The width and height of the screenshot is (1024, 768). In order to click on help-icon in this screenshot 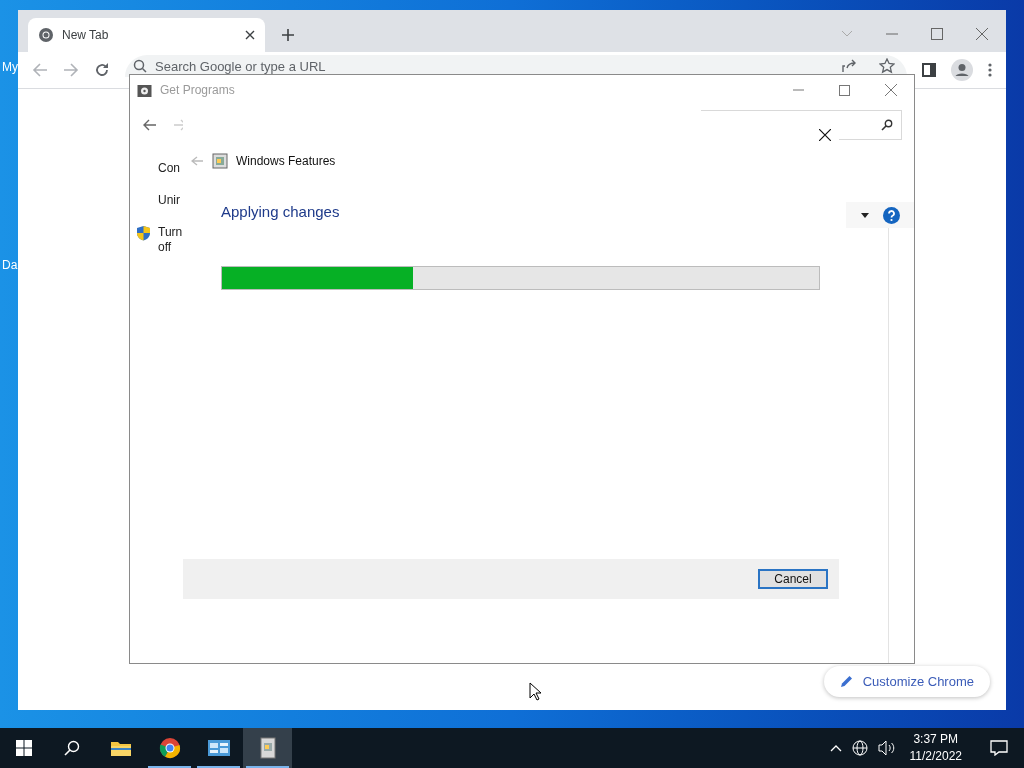, I will do `click(891, 215)`.